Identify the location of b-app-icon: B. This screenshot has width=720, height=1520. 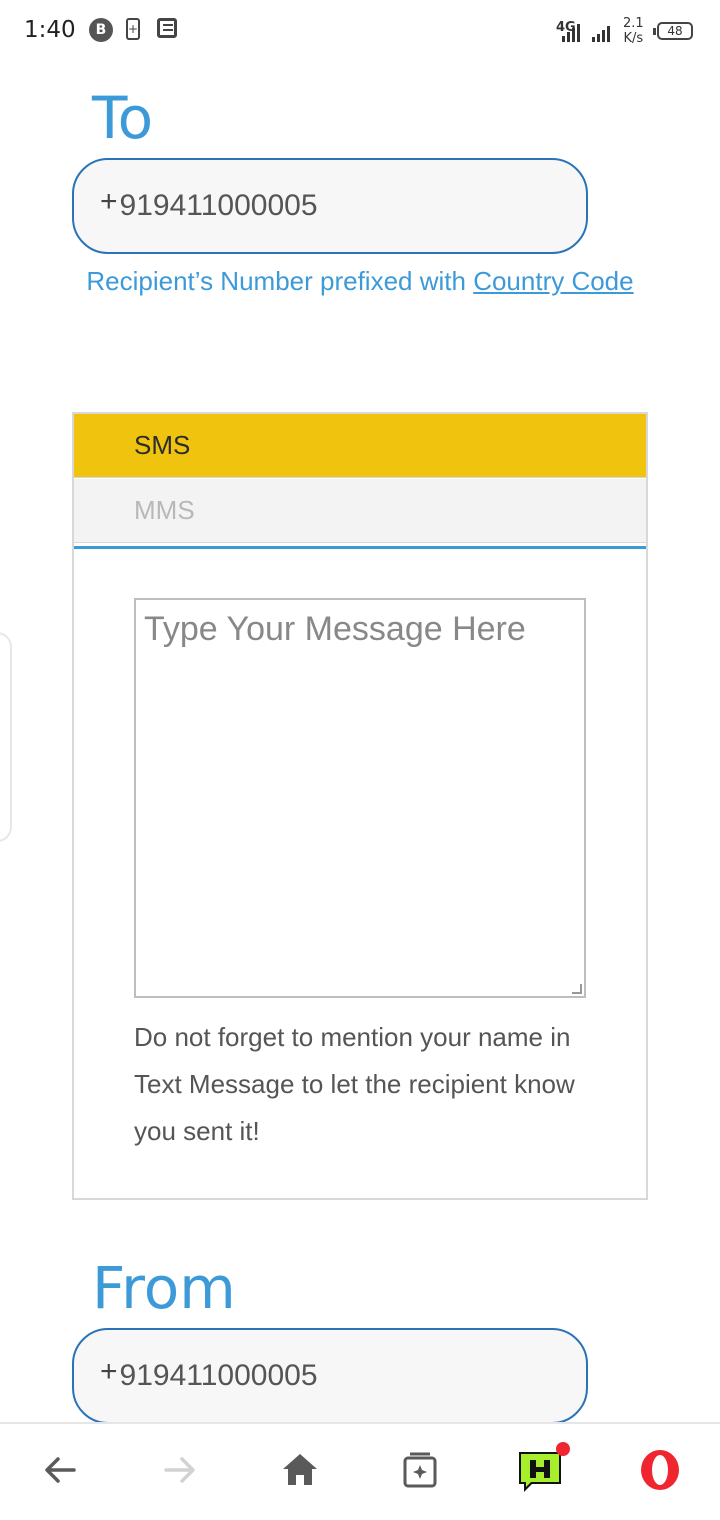
(101, 30).